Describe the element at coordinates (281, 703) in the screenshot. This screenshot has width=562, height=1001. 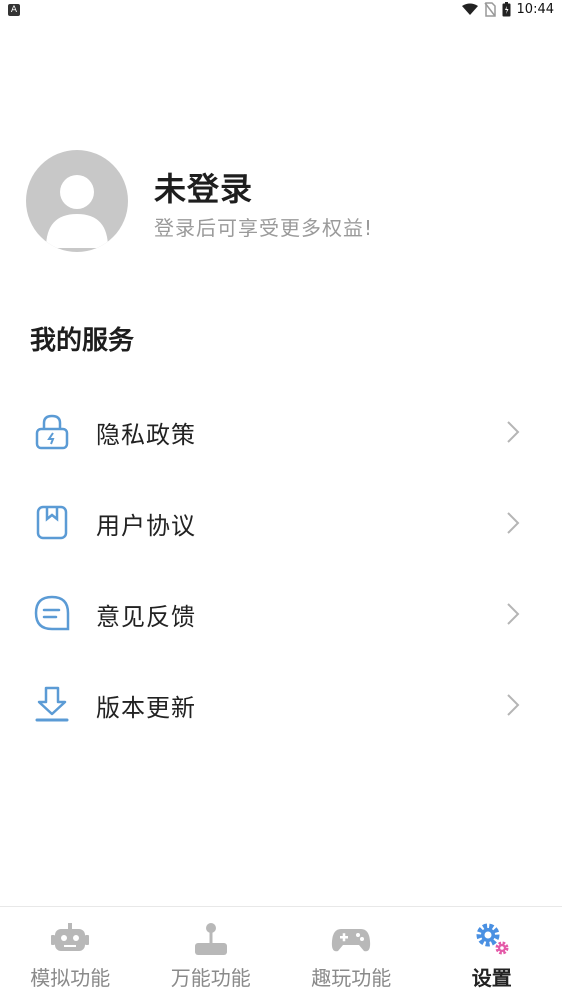
I see `menu-item-version-update: 版本更新` at that location.